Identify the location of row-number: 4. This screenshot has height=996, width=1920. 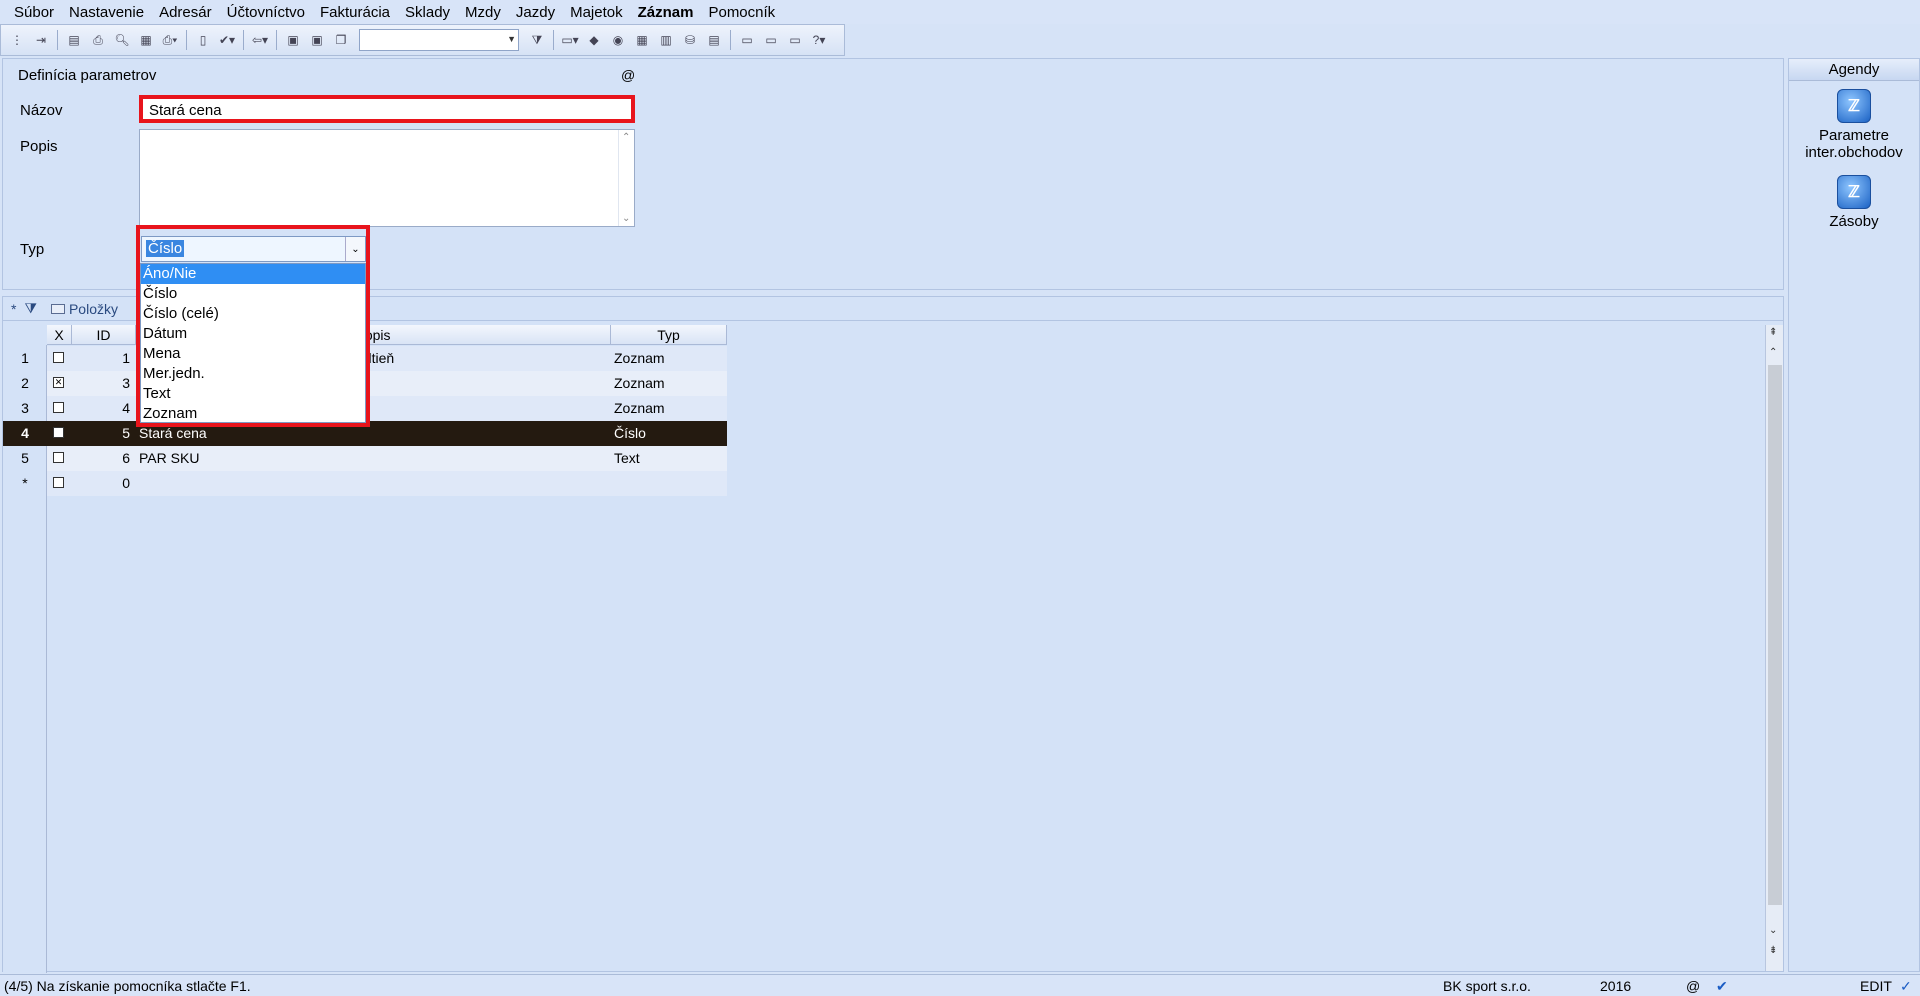
(25, 433).